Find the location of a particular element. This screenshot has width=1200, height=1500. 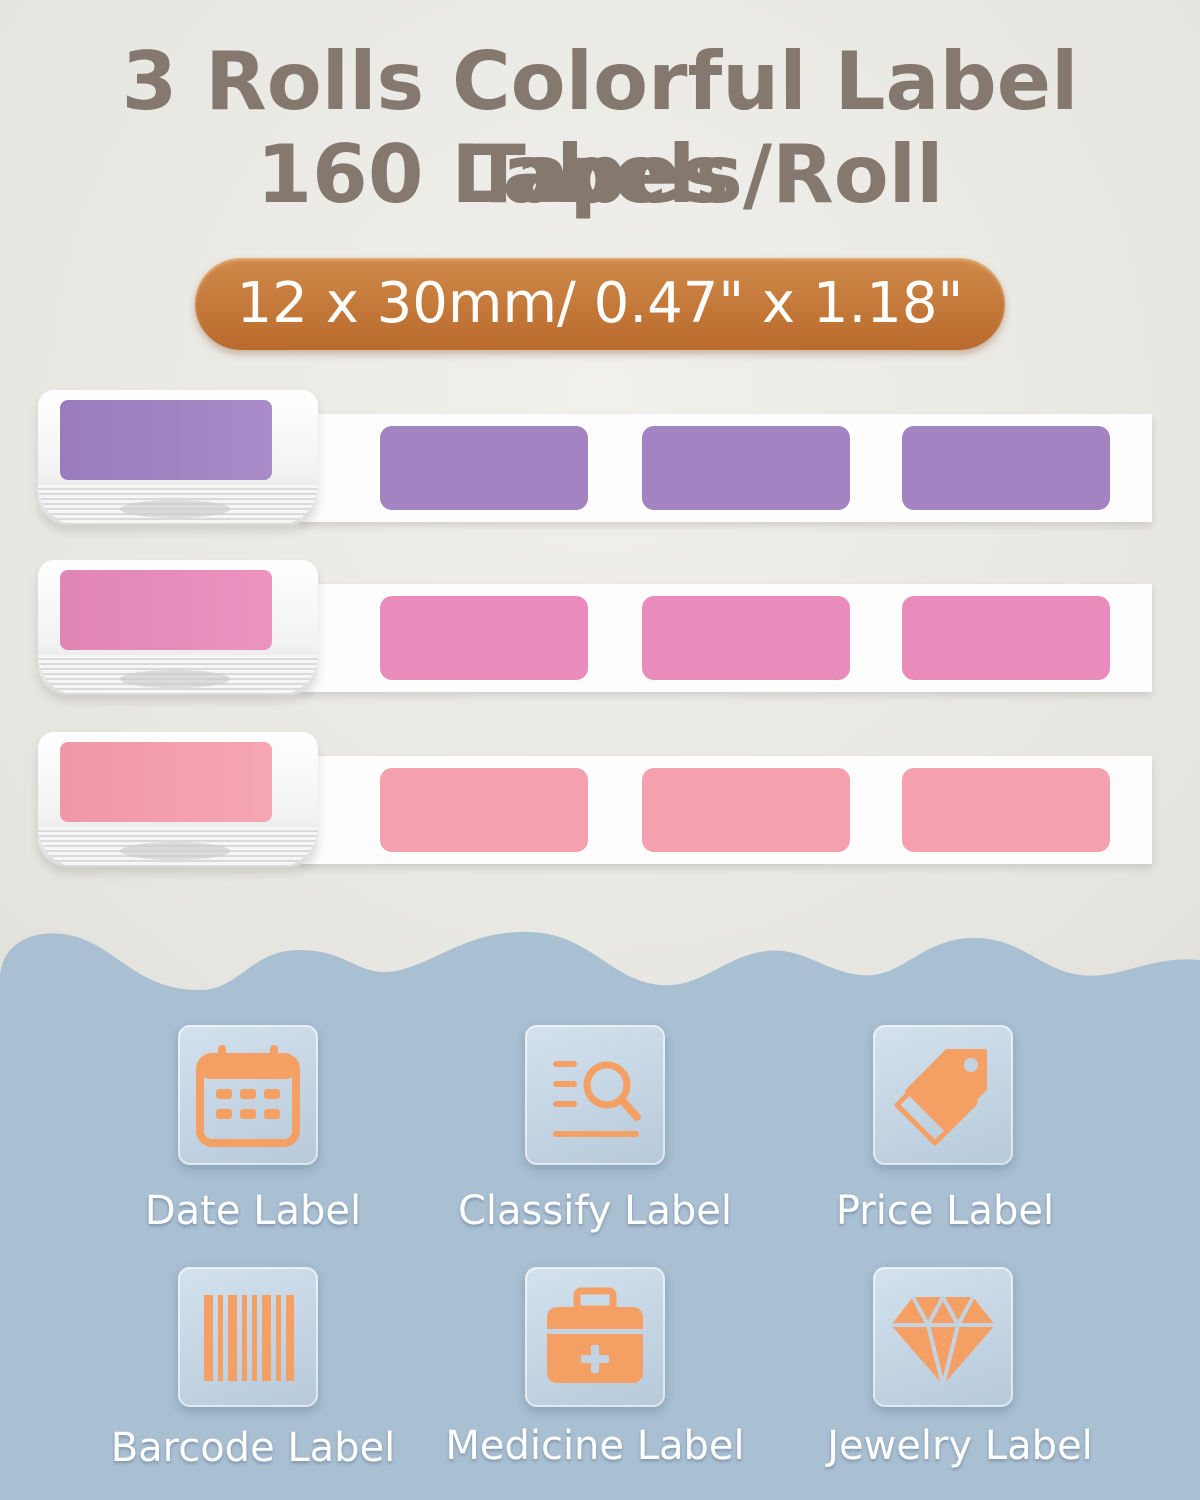

classify-search-icon is located at coordinates (597, 1099).